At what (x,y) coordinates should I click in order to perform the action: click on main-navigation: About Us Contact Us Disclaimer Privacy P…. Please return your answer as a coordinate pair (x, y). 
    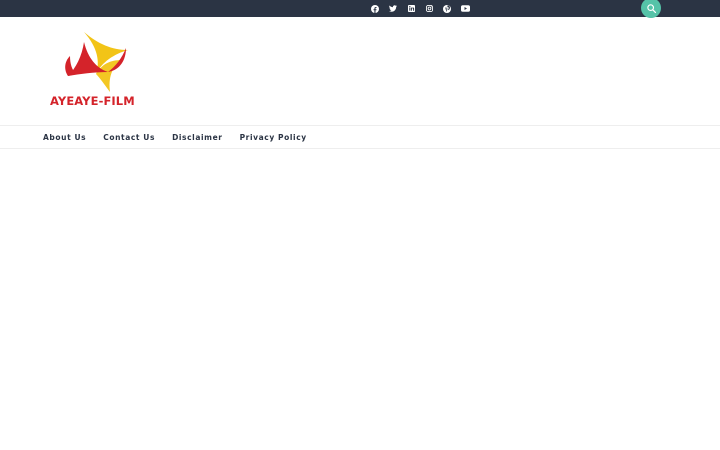
    Looking at the image, I should click on (360, 137).